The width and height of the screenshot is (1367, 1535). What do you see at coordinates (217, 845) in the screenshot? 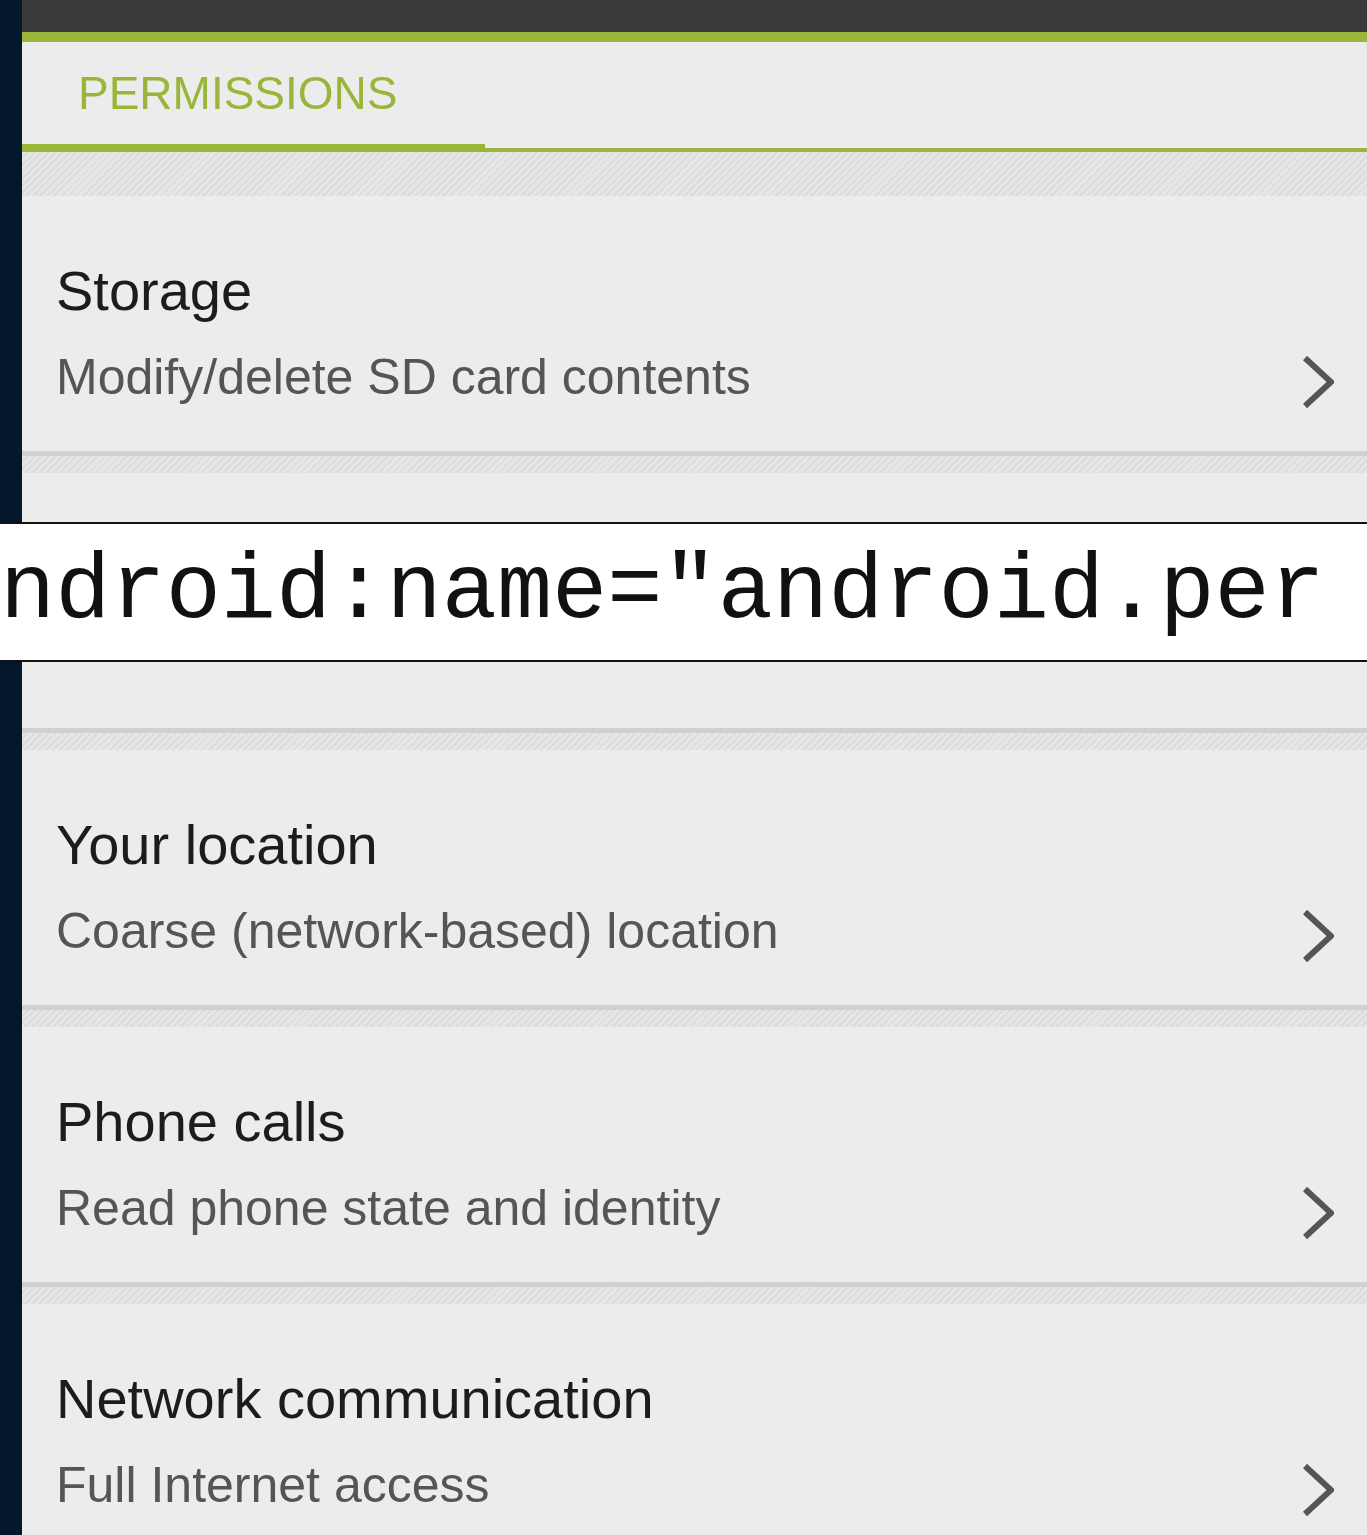
I see `permission-title: Your location` at bounding box center [217, 845].